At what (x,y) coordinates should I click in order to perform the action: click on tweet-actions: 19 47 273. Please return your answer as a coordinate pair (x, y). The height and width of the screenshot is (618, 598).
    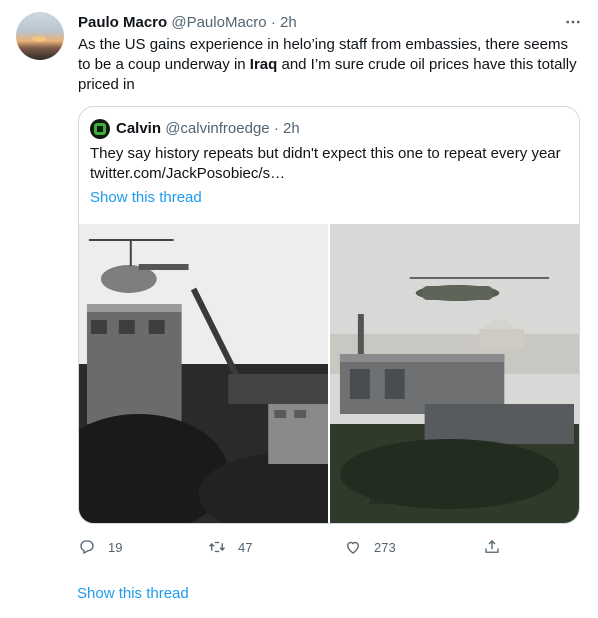
    Looking at the image, I should click on (293, 548).